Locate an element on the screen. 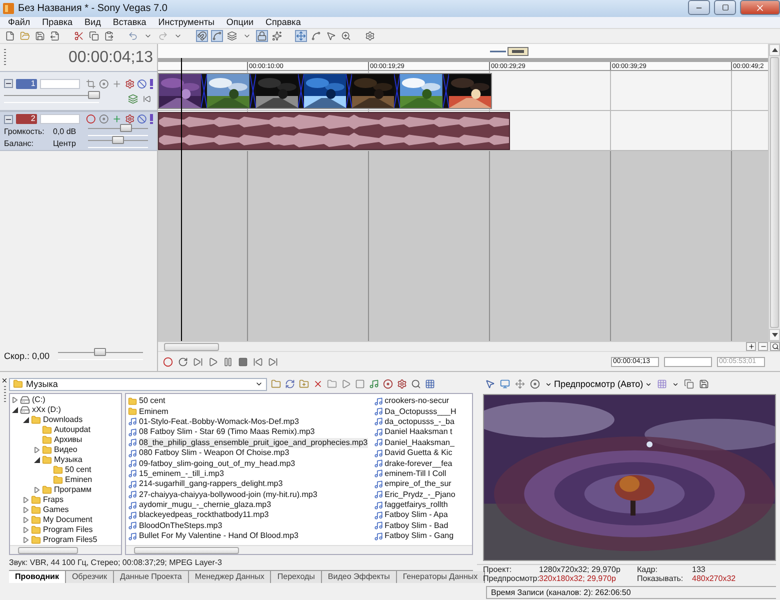  balance-label: Баланс: is located at coordinates (19, 143).